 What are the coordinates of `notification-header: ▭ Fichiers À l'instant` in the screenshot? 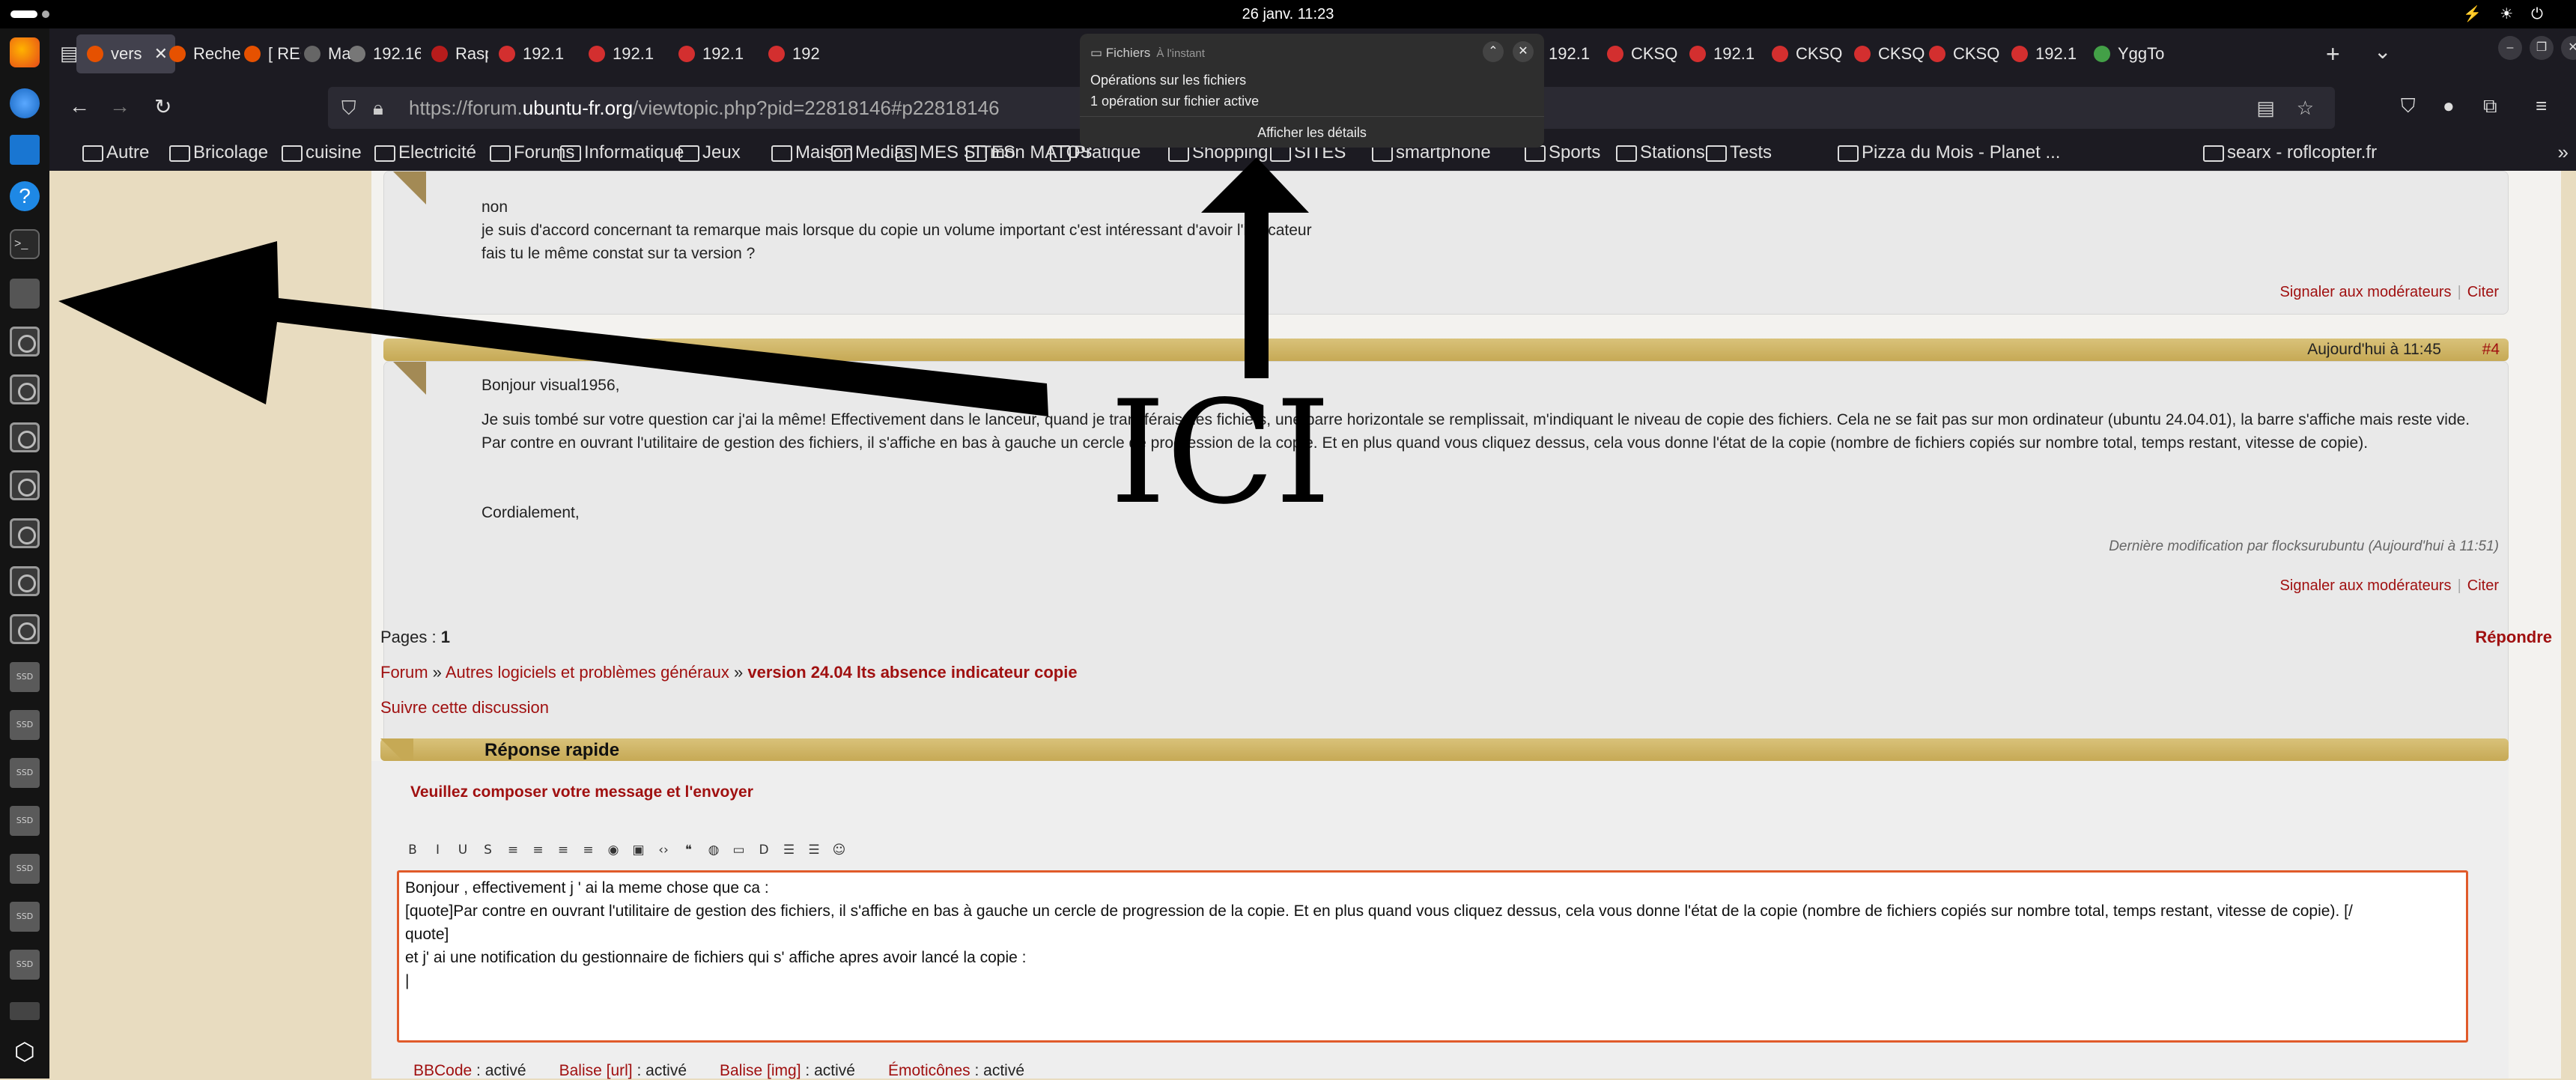 It's located at (1147, 53).